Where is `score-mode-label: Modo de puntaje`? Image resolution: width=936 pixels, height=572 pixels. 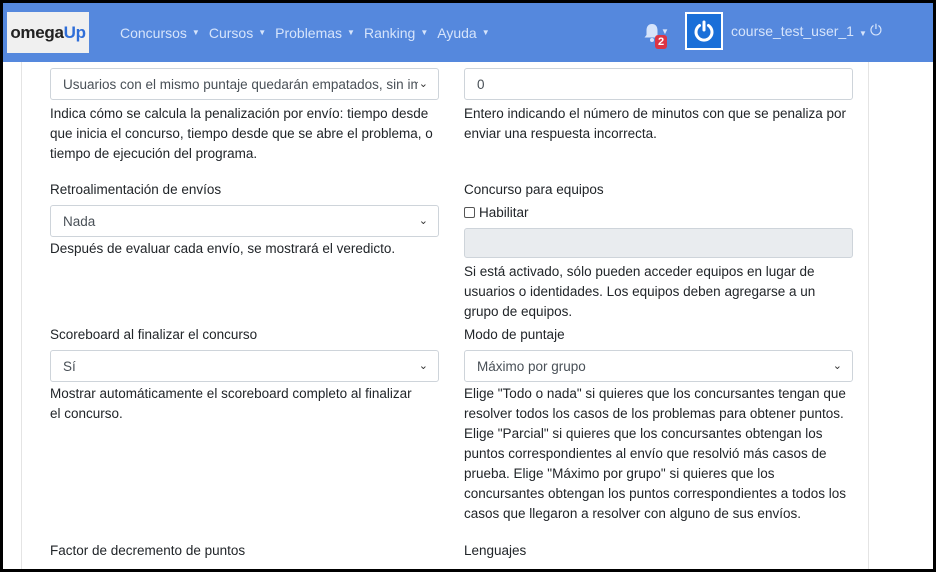
score-mode-label: Modo de puntaje is located at coordinates (514, 334).